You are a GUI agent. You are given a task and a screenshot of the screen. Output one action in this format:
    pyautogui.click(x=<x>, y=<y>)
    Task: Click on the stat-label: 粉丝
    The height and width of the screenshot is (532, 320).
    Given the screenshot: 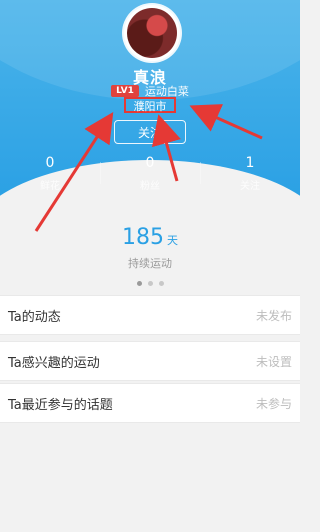 What is the action you would take?
    pyautogui.click(x=150, y=186)
    